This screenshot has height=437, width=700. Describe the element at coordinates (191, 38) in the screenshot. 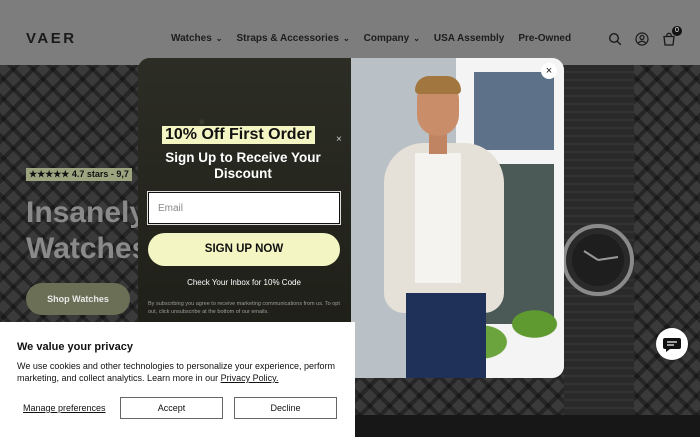

I see `nav-watches-label: Watches` at that location.